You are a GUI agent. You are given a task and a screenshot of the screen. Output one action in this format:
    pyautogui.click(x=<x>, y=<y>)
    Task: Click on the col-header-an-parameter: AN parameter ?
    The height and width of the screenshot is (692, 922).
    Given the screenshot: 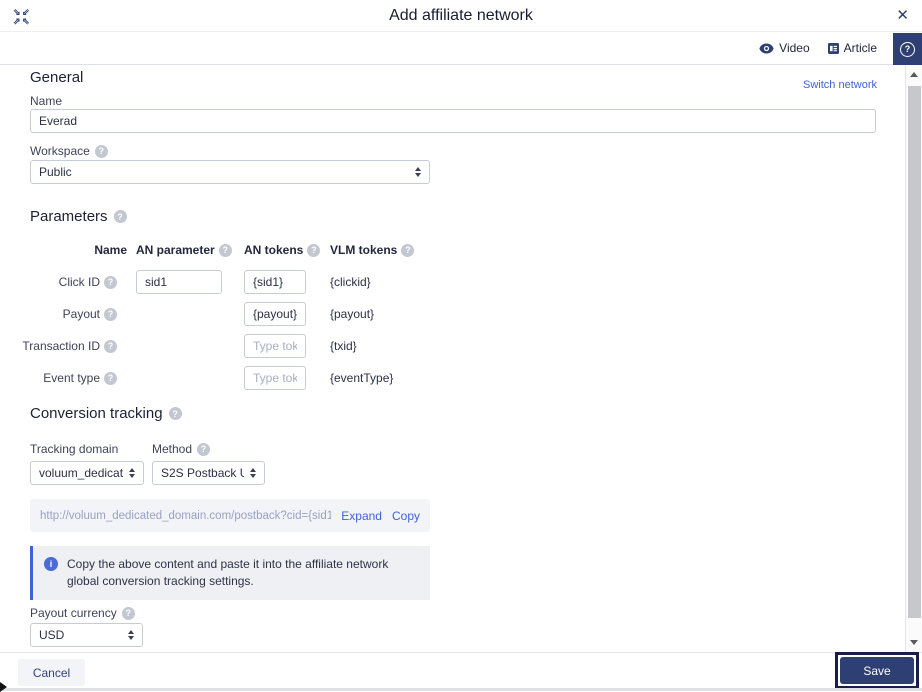 What is the action you would take?
    pyautogui.click(x=184, y=250)
    